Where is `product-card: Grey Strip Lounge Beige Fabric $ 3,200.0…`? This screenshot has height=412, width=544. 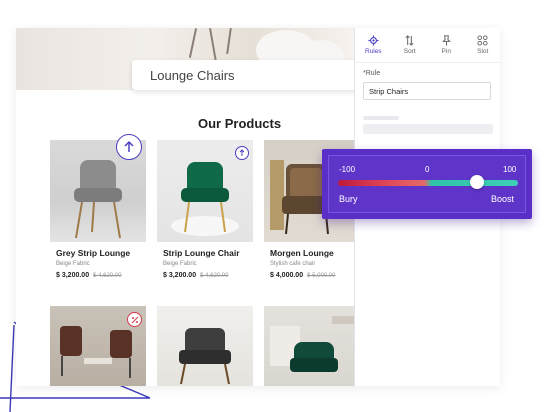 product-card: Grey Strip Lounge Beige Fabric $ 3,200.0… is located at coordinates (98, 212).